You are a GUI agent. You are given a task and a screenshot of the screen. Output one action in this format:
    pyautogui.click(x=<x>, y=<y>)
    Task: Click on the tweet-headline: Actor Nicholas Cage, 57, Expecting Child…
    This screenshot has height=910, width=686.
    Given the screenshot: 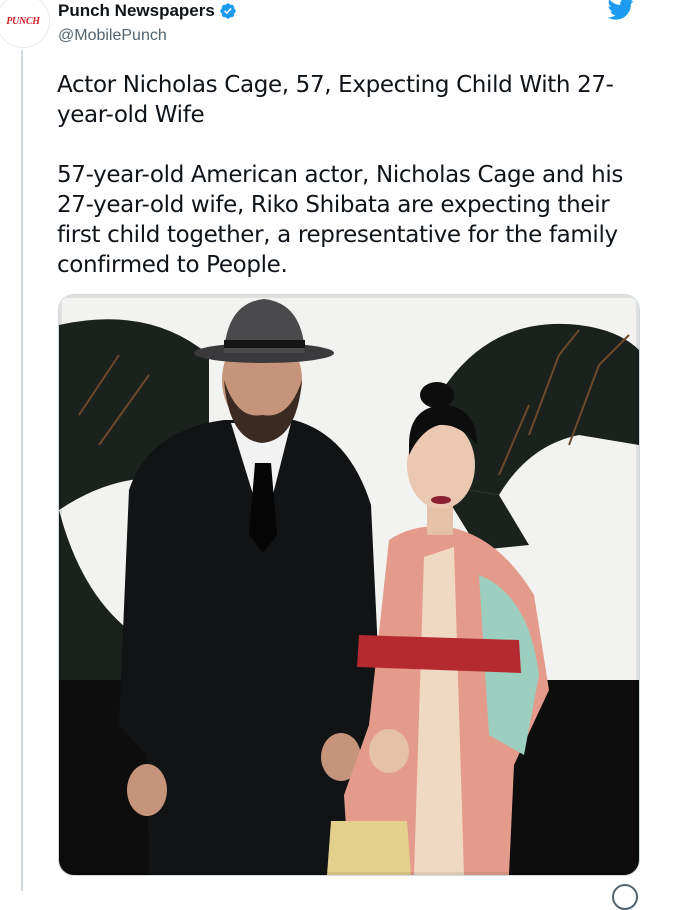 What is the action you would take?
    pyautogui.click(x=335, y=100)
    